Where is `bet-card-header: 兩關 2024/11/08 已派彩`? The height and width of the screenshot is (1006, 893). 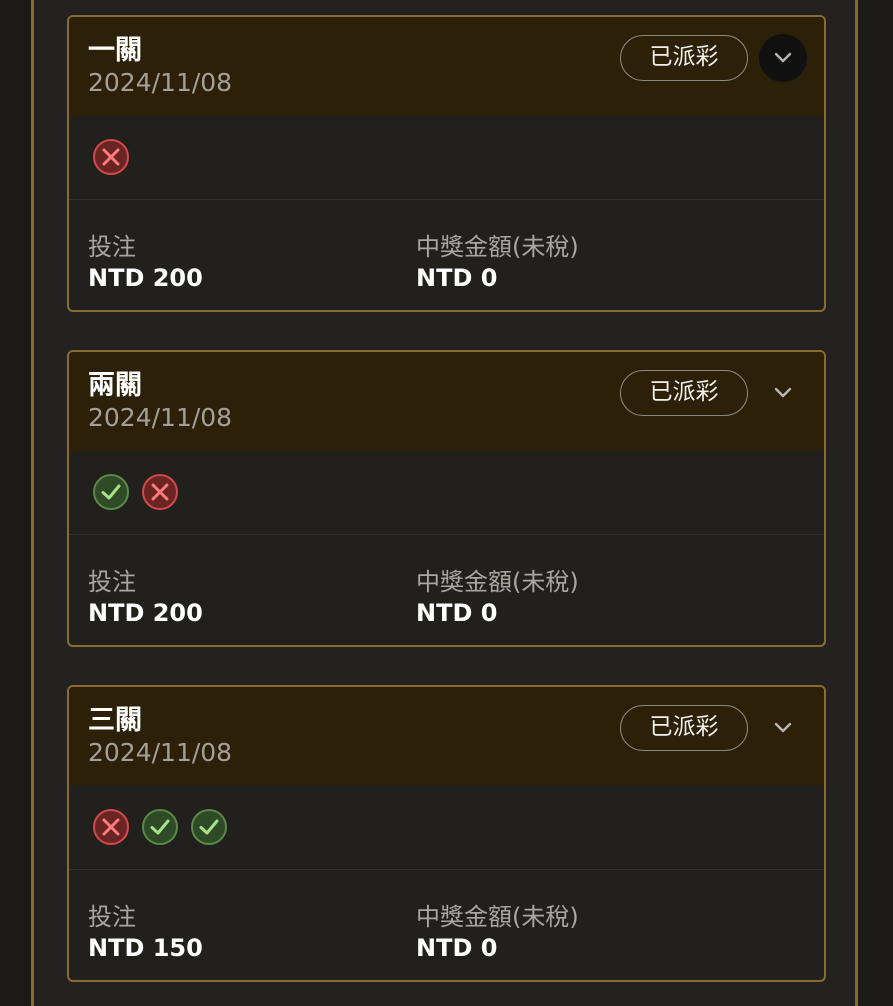 bet-card-header: 兩關 2024/11/08 已派彩 is located at coordinates (446, 401).